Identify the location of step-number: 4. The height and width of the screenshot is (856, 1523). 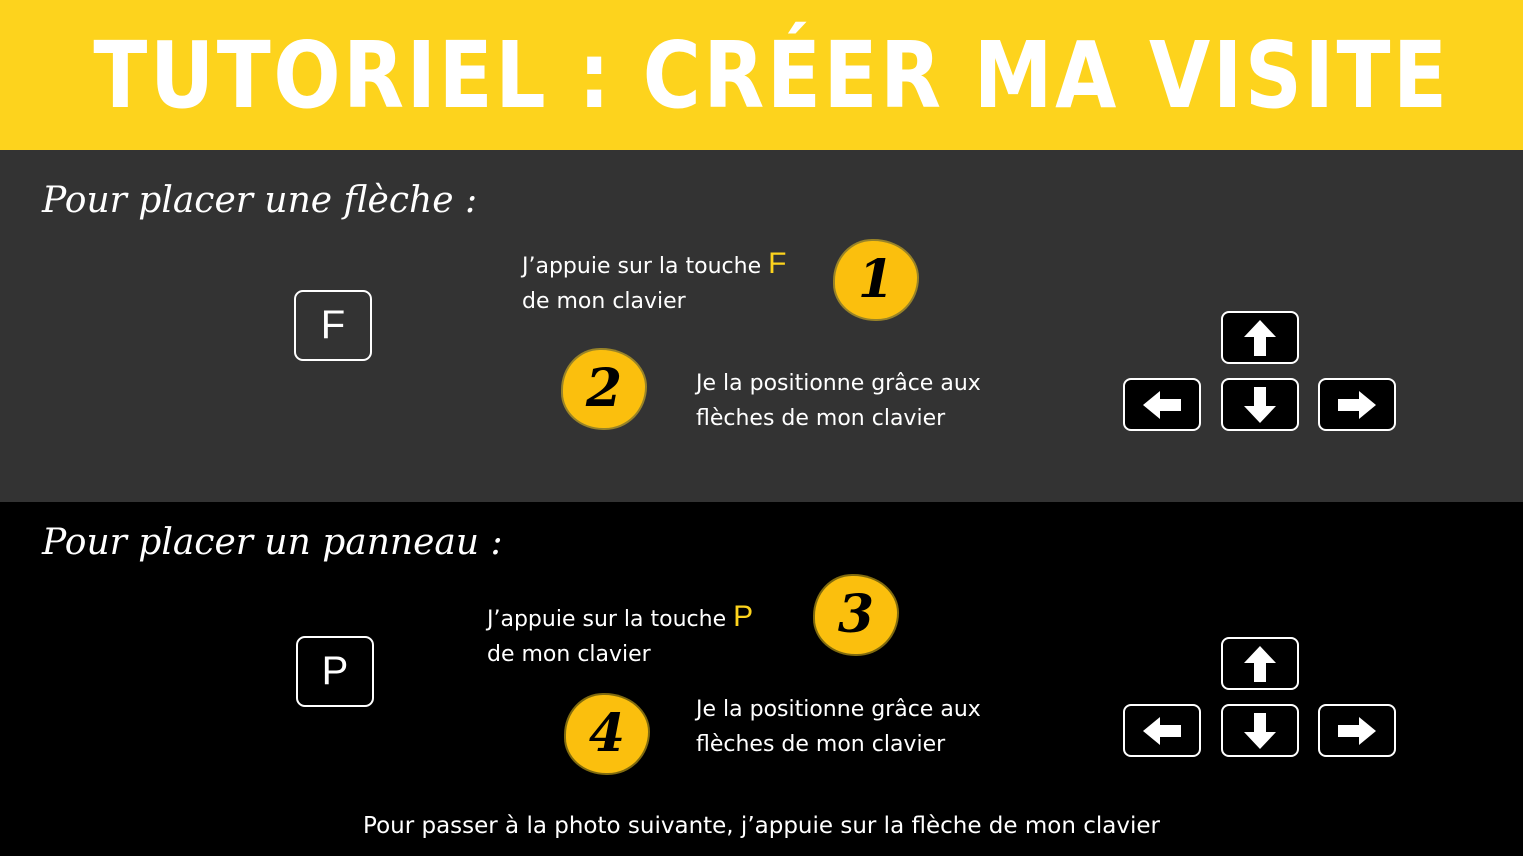
(607, 733).